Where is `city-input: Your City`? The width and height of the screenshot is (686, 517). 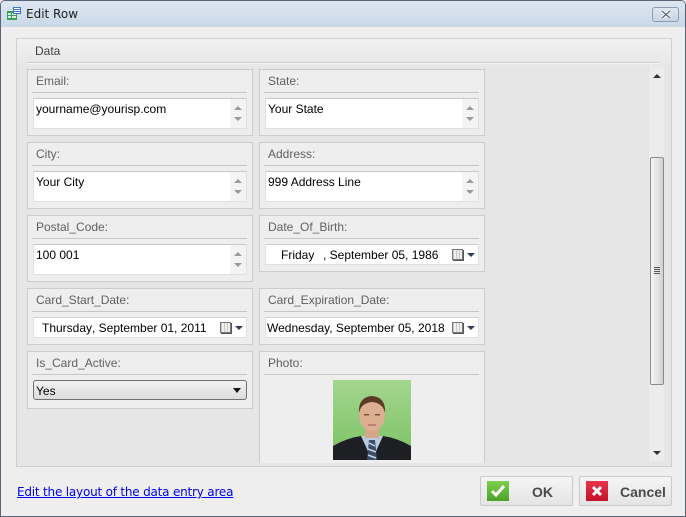
city-input: Your City is located at coordinates (140, 186).